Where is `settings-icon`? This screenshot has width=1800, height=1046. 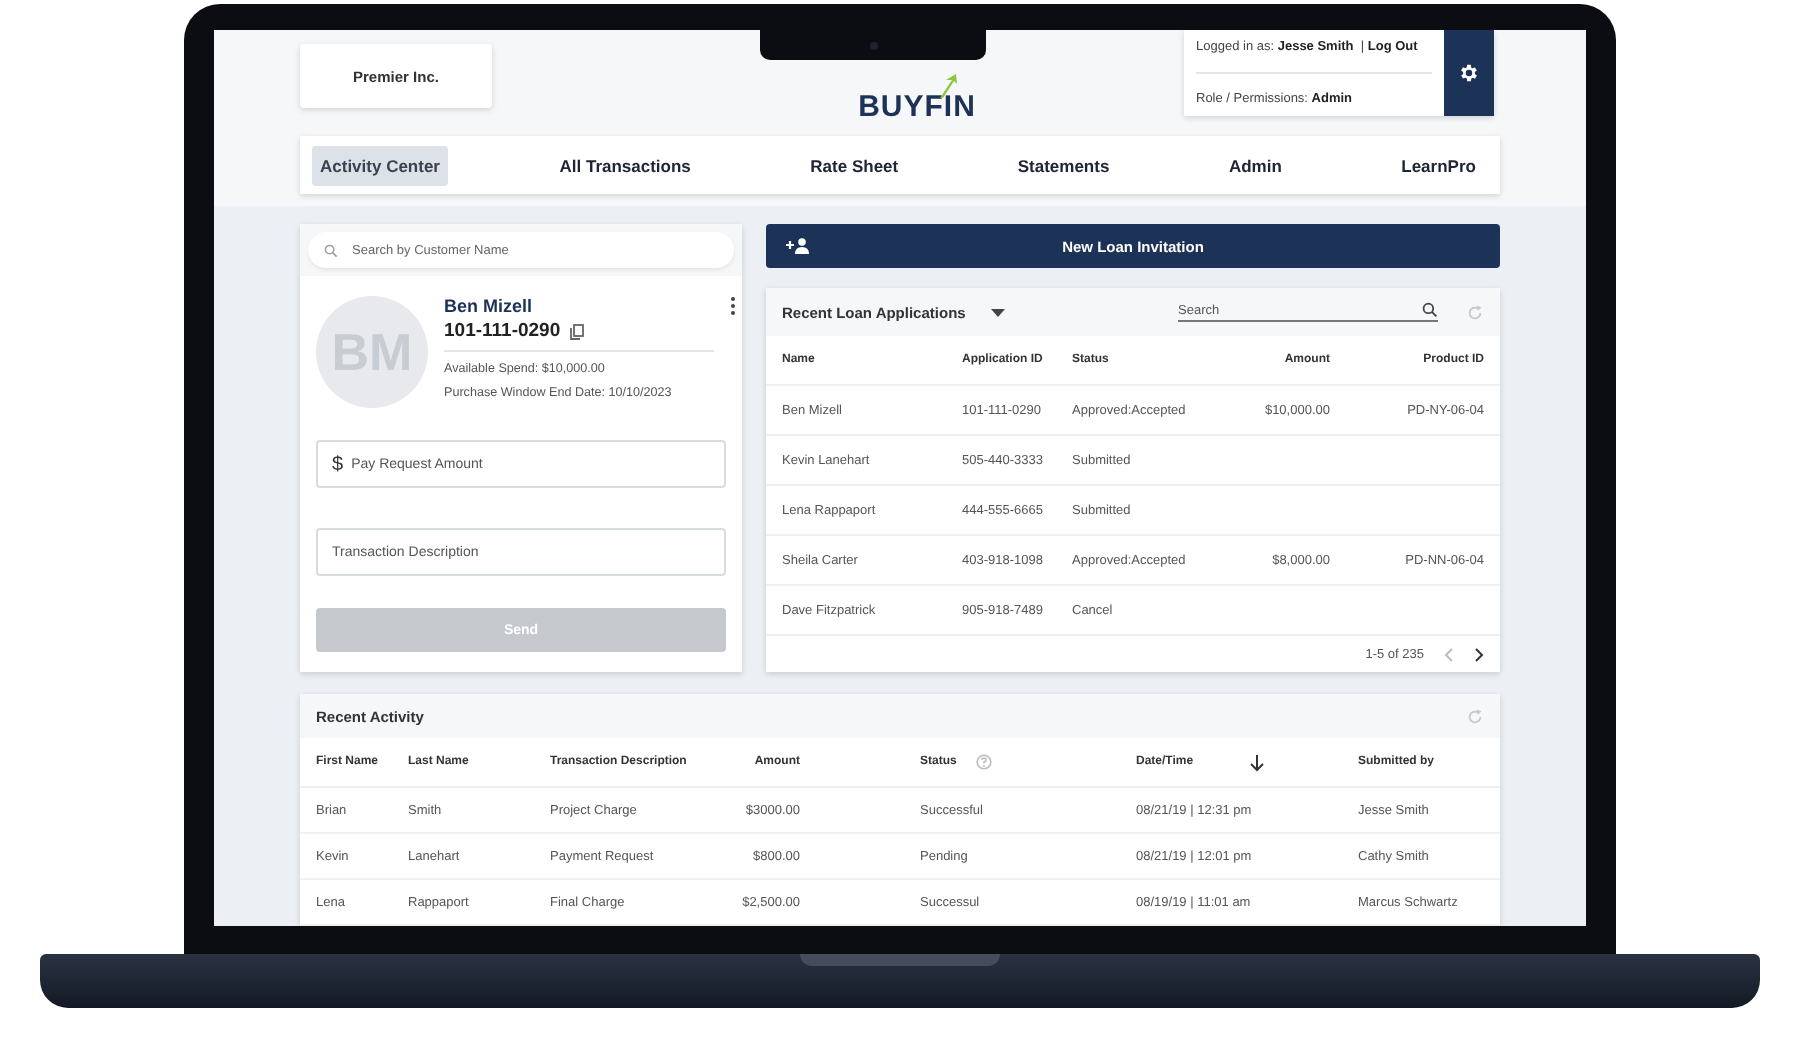
settings-icon is located at coordinates (1469, 73).